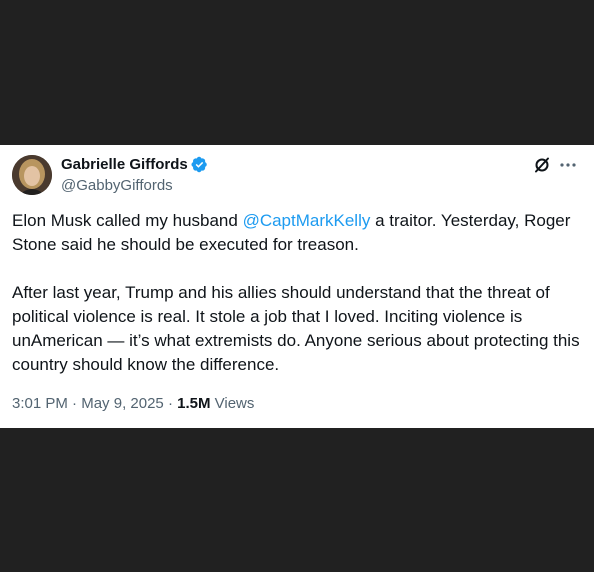 The height and width of the screenshot is (572, 594). I want to click on views-count: 1.5M, so click(193, 403).